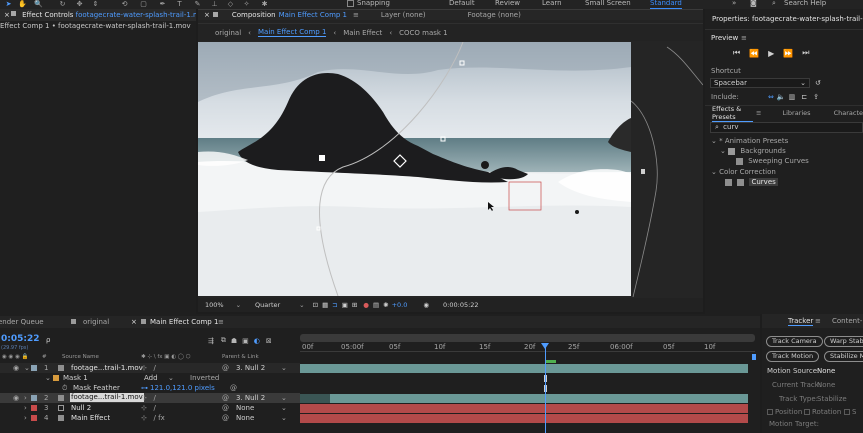  I want to click on eraser-tool-icon: ◇, so click(230, 4).